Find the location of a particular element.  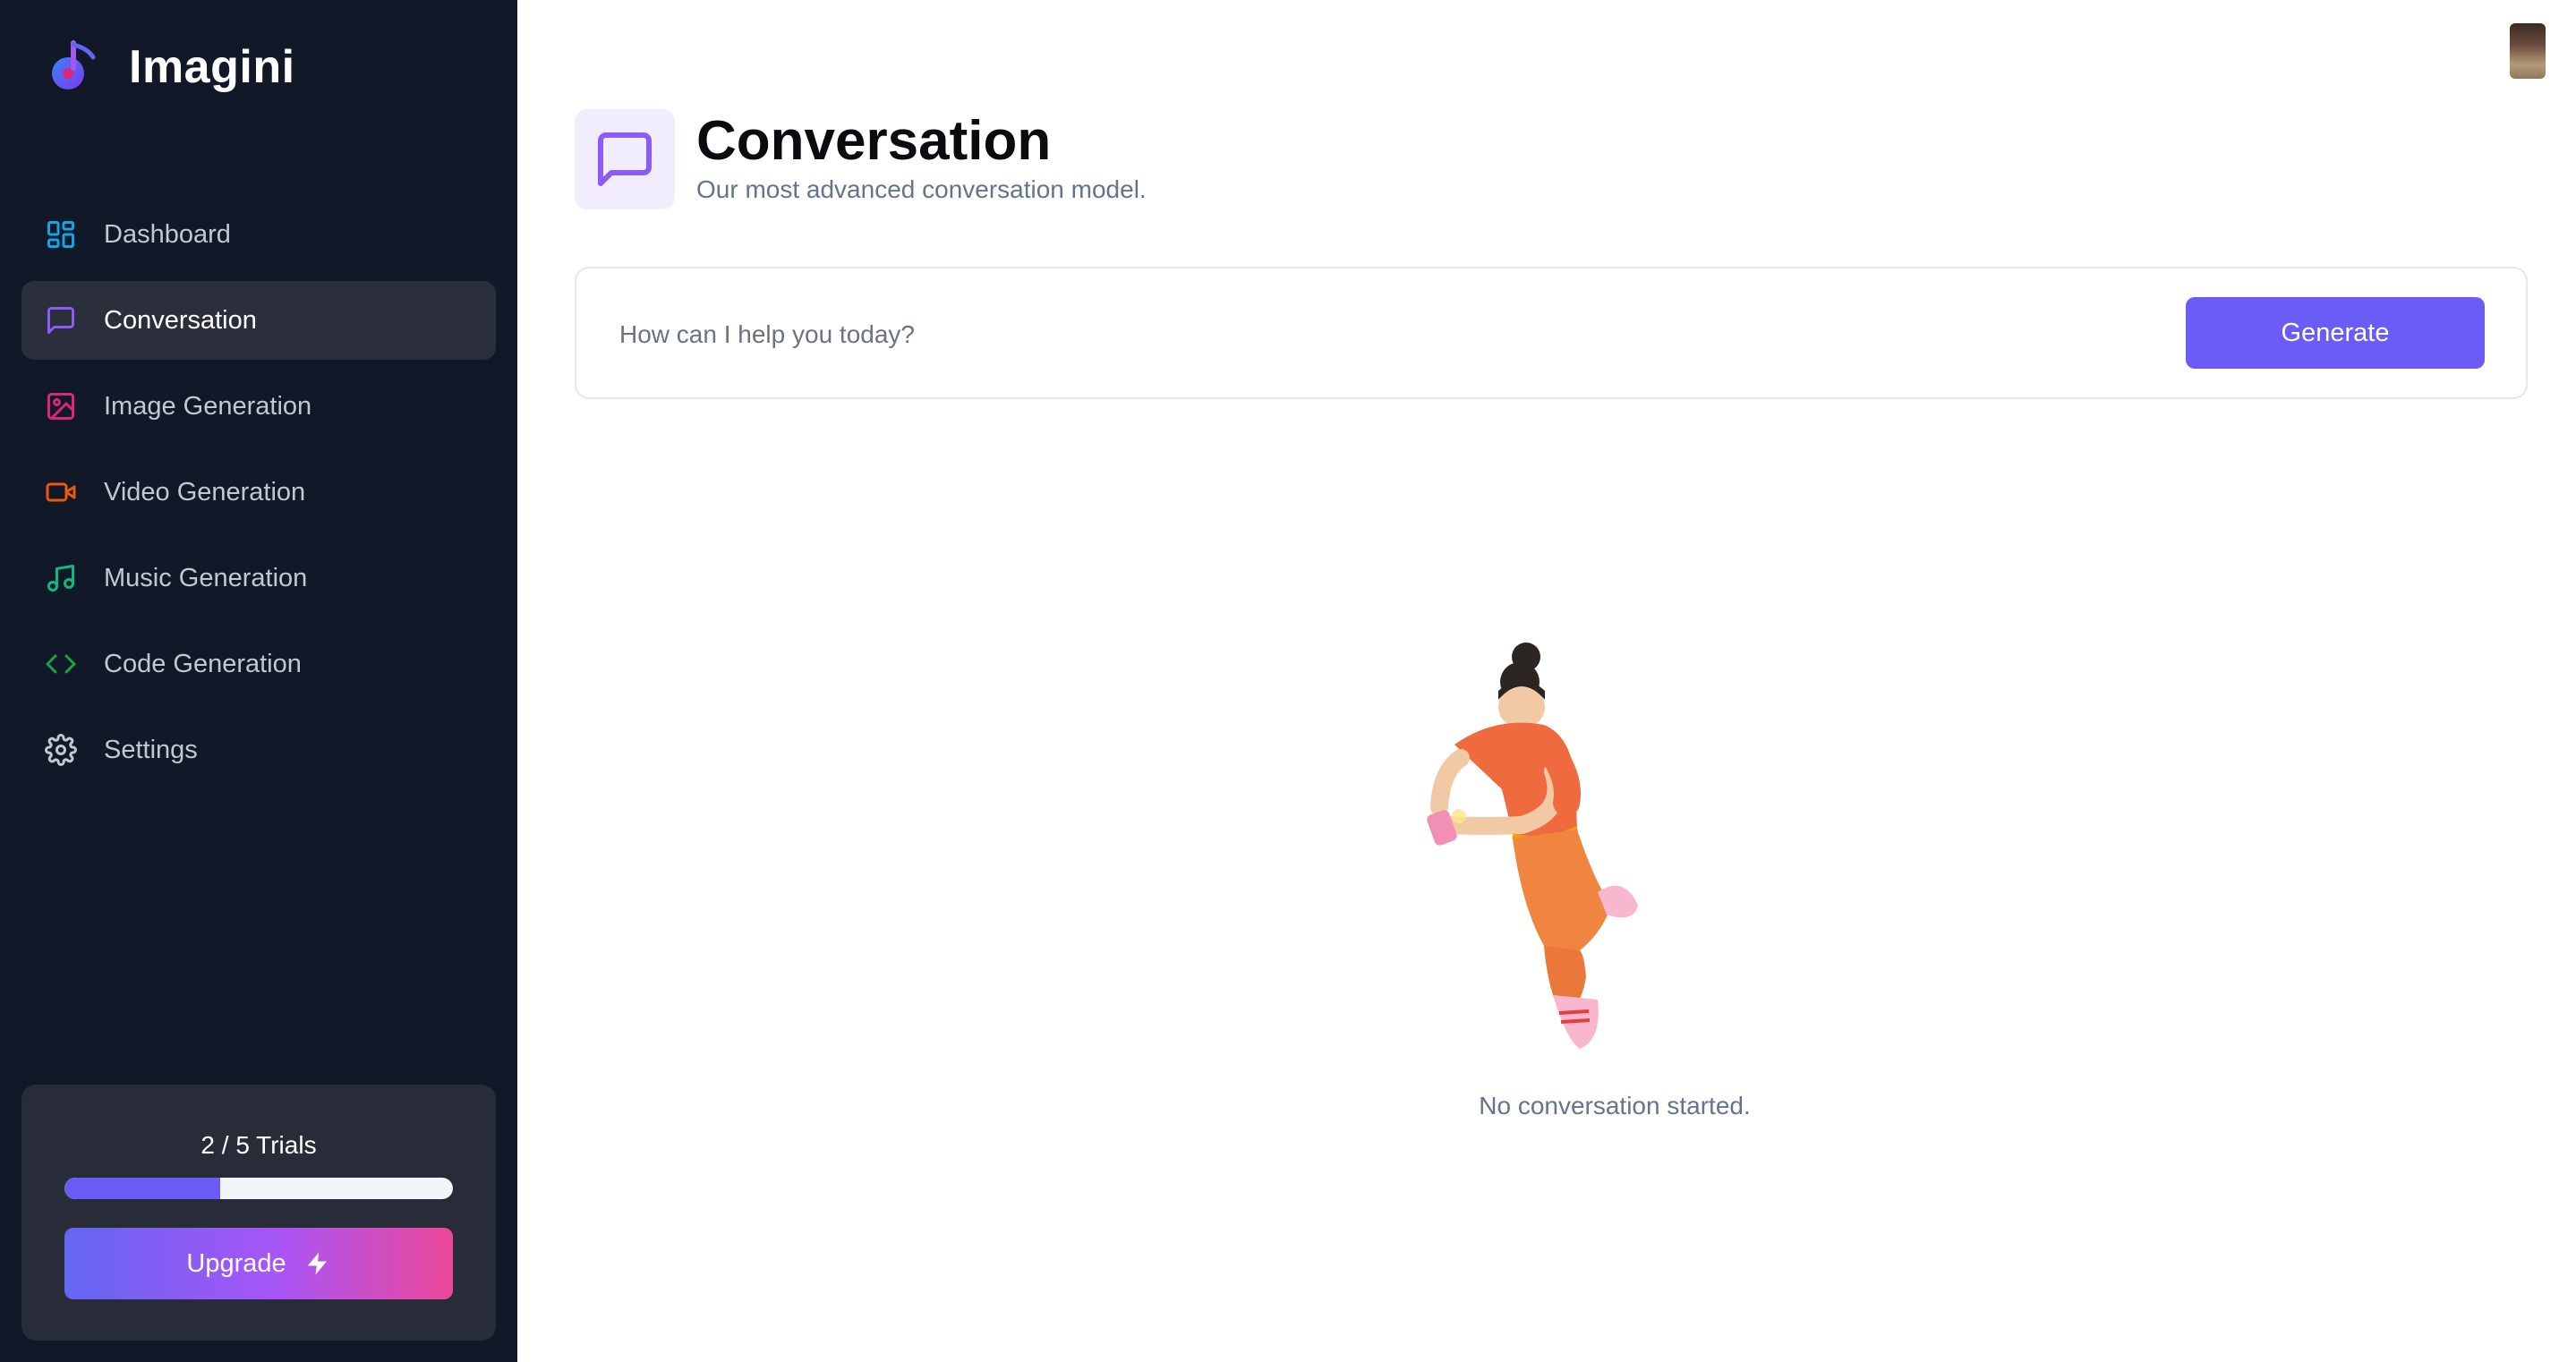

empty-state-illustration is located at coordinates (1532, 846).